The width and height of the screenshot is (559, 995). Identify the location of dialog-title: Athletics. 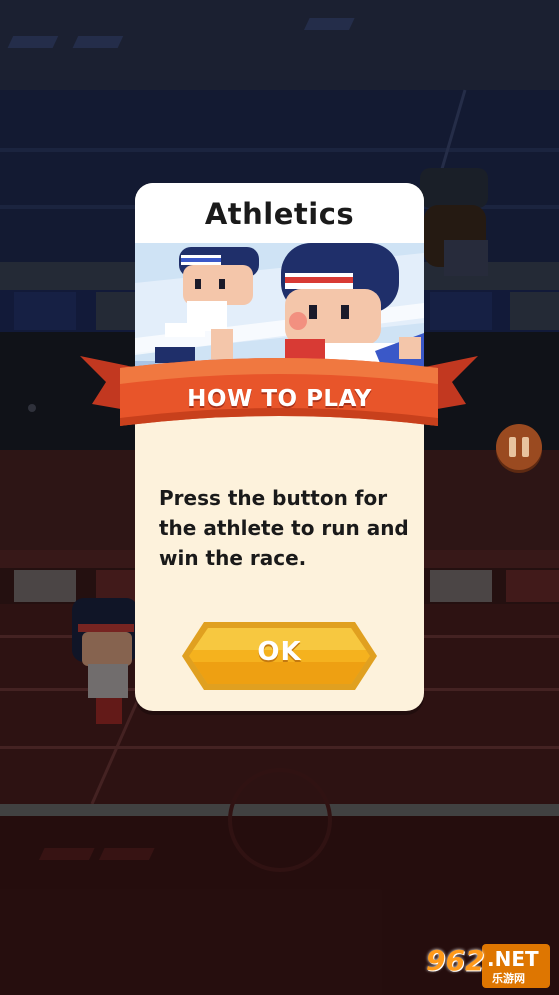
(279, 214).